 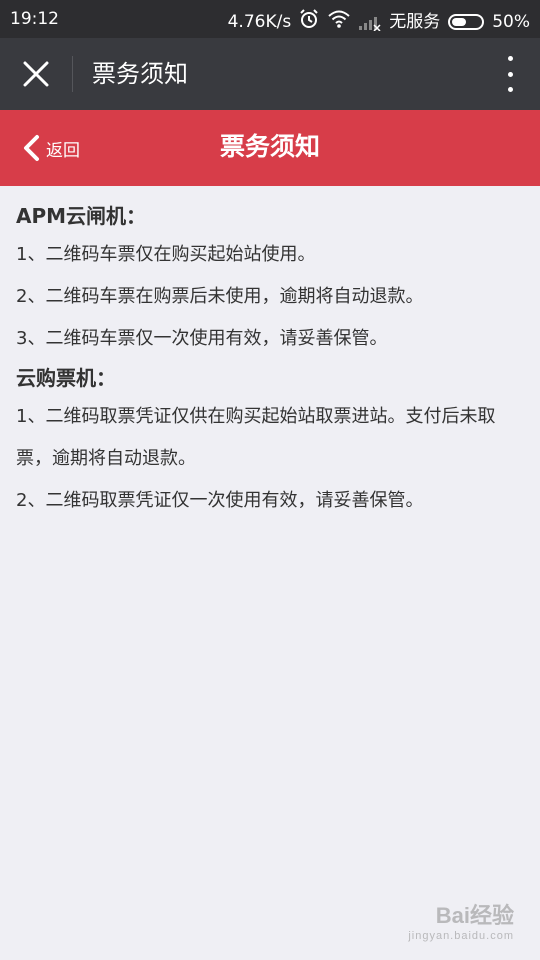 I want to click on list-item: 2、二维码取票凭证仅一次使用有效，请妥善保管。, so click(x=220, y=500).